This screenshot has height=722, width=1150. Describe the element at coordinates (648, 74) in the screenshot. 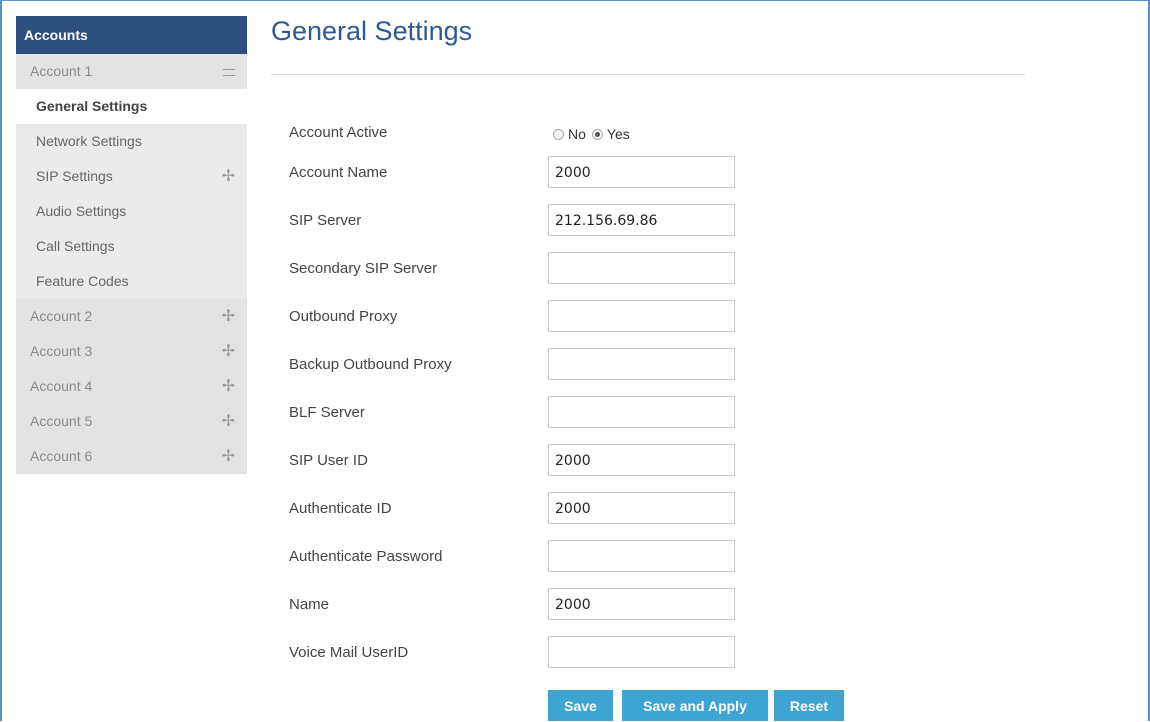

I see `title-divider` at that location.